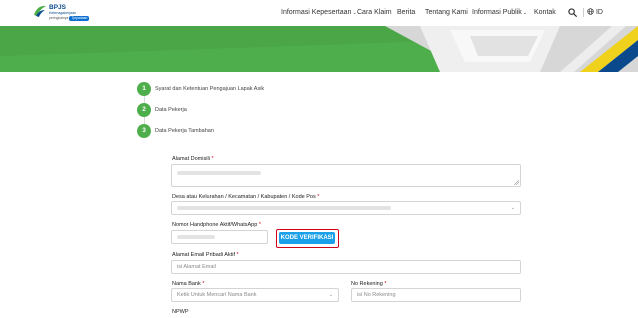  Describe the element at coordinates (346, 267) in the screenshot. I see `email-input: isi Alamat Email` at that location.